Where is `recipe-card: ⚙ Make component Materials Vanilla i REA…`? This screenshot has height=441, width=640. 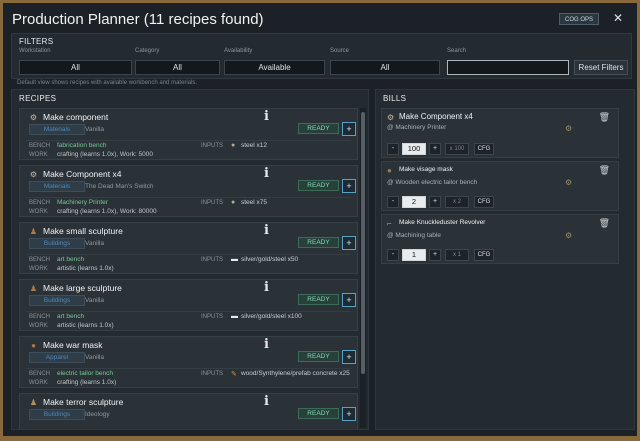 recipe-card: ⚙ Make component Materials Vanilla i REA… is located at coordinates (188, 134).